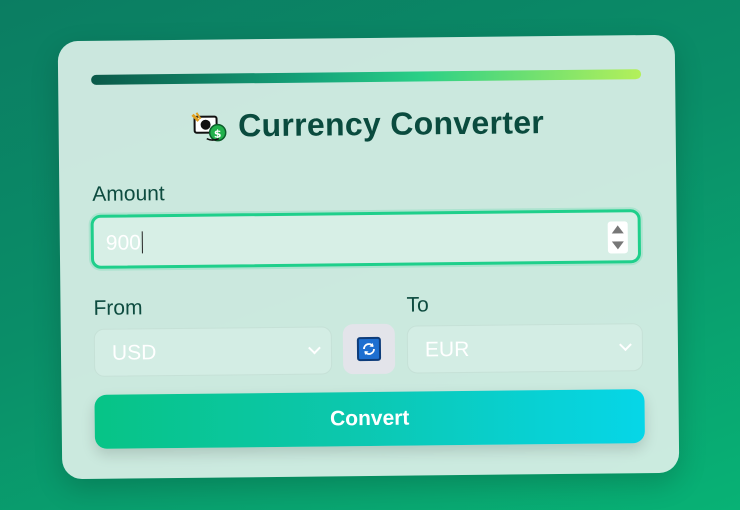 Image resolution: width=740 pixels, height=510 pixels. Describe the element at coordinates (525, 348) in the screenshot. I see `to-currency-select: EUR` at that location.